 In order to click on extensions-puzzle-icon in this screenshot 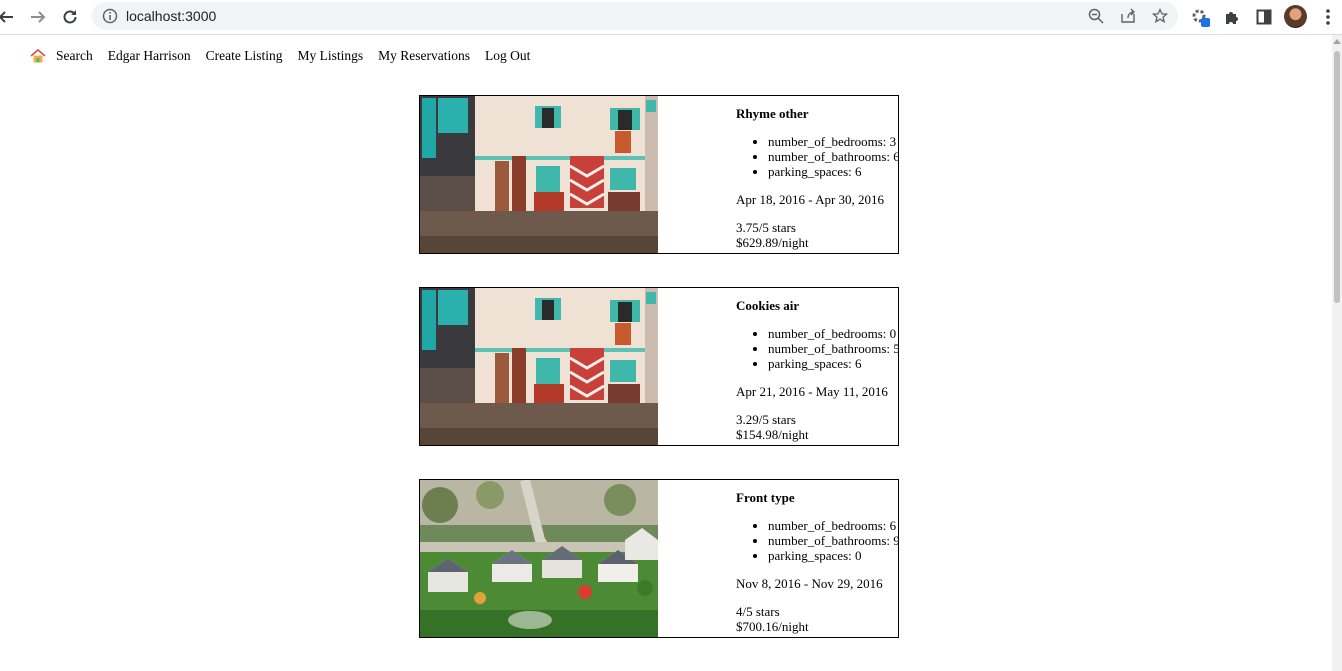, I will do `click(1232, 17)`.